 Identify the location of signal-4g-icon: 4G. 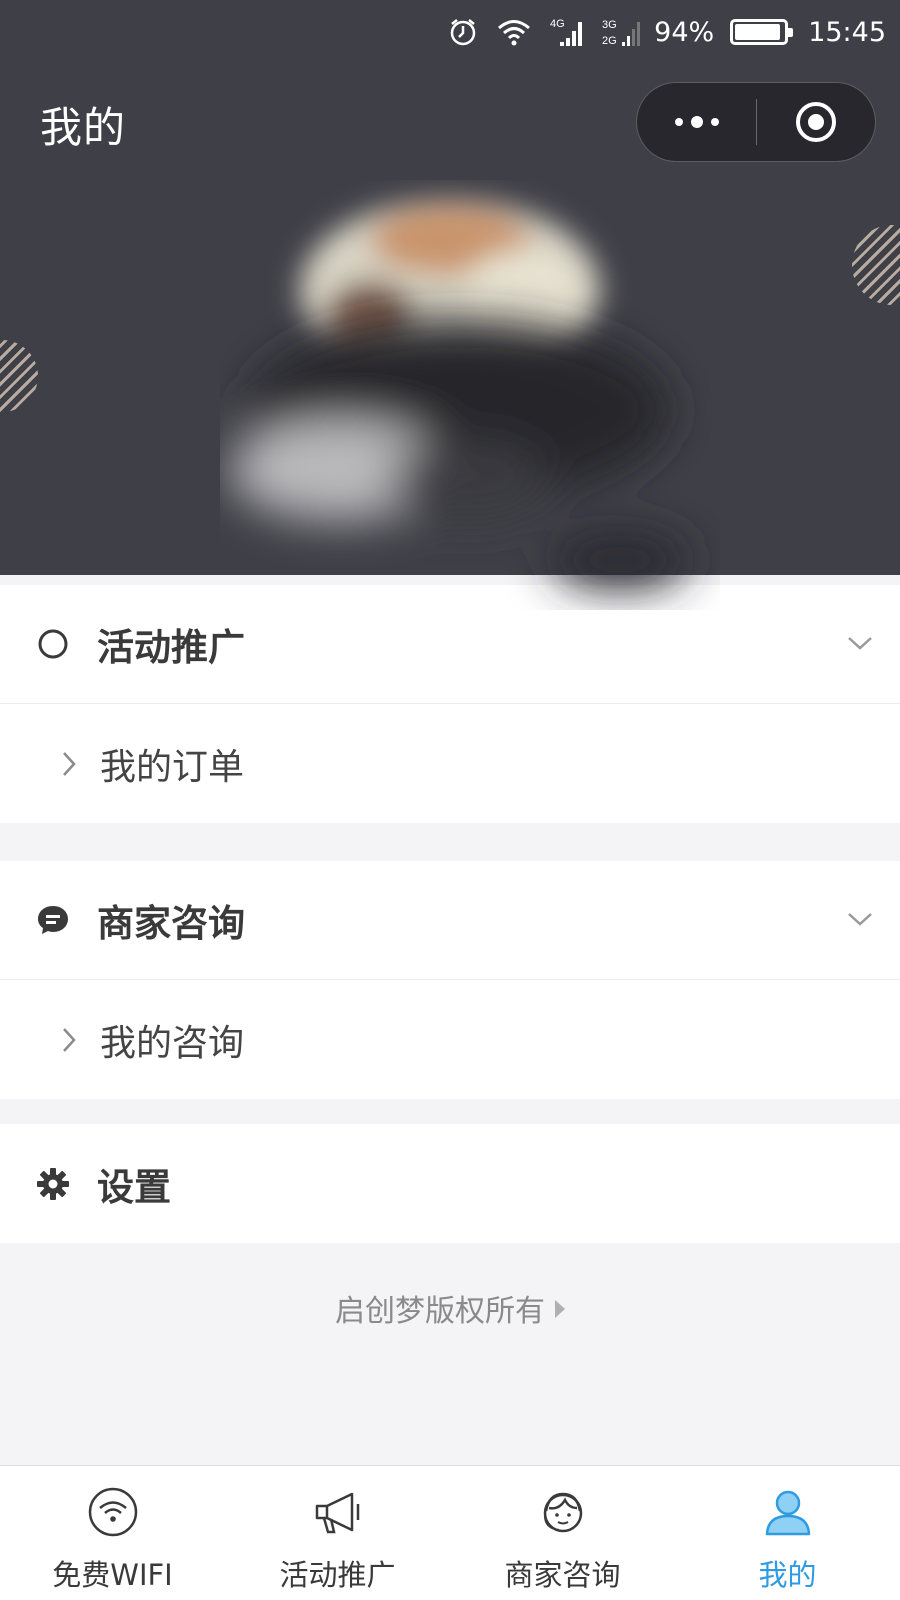
(567, 32).